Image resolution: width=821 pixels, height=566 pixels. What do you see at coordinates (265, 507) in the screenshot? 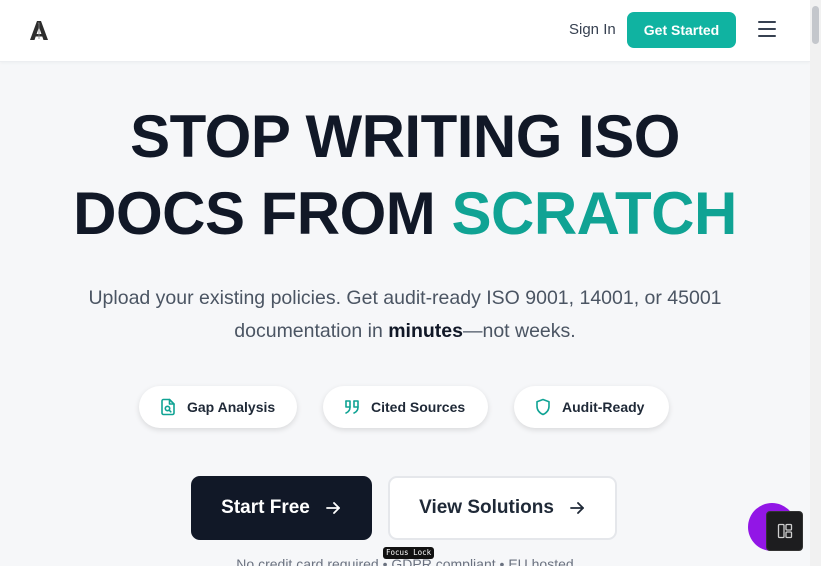
I see `start-free-label: Start Free` at bounding box center [265, 507].